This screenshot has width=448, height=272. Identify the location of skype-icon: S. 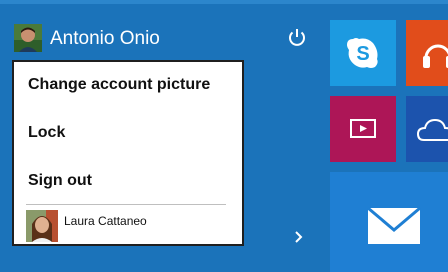
(363, 53).